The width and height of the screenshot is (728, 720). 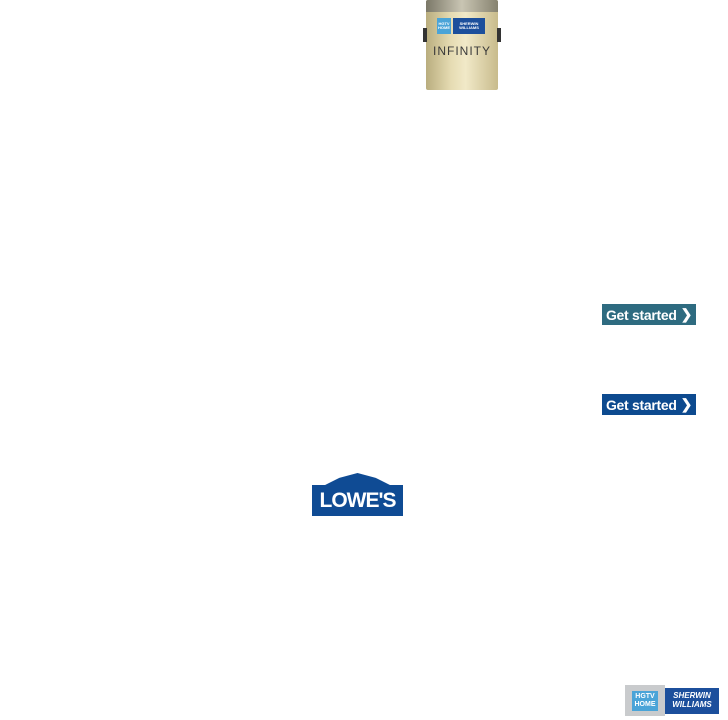 What do you see at coordinates (444, 26) in the screenshot?
I see `hgtv-home-badge: HGTV HOME` at bounding box center [444, 26].